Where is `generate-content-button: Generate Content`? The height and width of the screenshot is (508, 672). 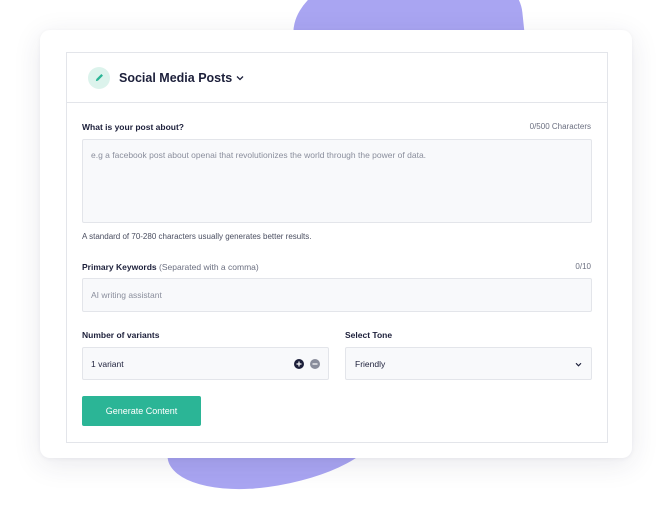 generate-content-button: Generate Content is located at coordinates (141, 411).